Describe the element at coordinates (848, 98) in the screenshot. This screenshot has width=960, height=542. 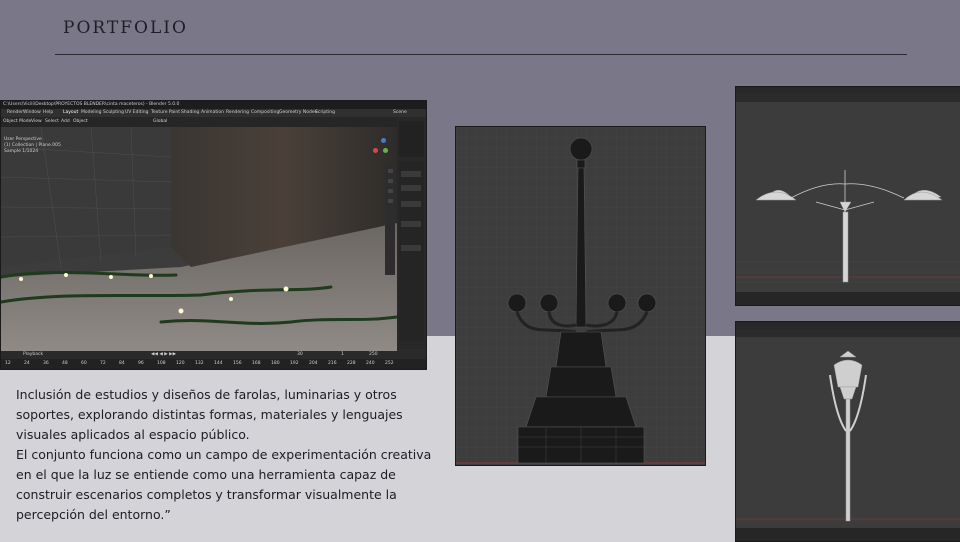
I see `top-toolbar` at that location.